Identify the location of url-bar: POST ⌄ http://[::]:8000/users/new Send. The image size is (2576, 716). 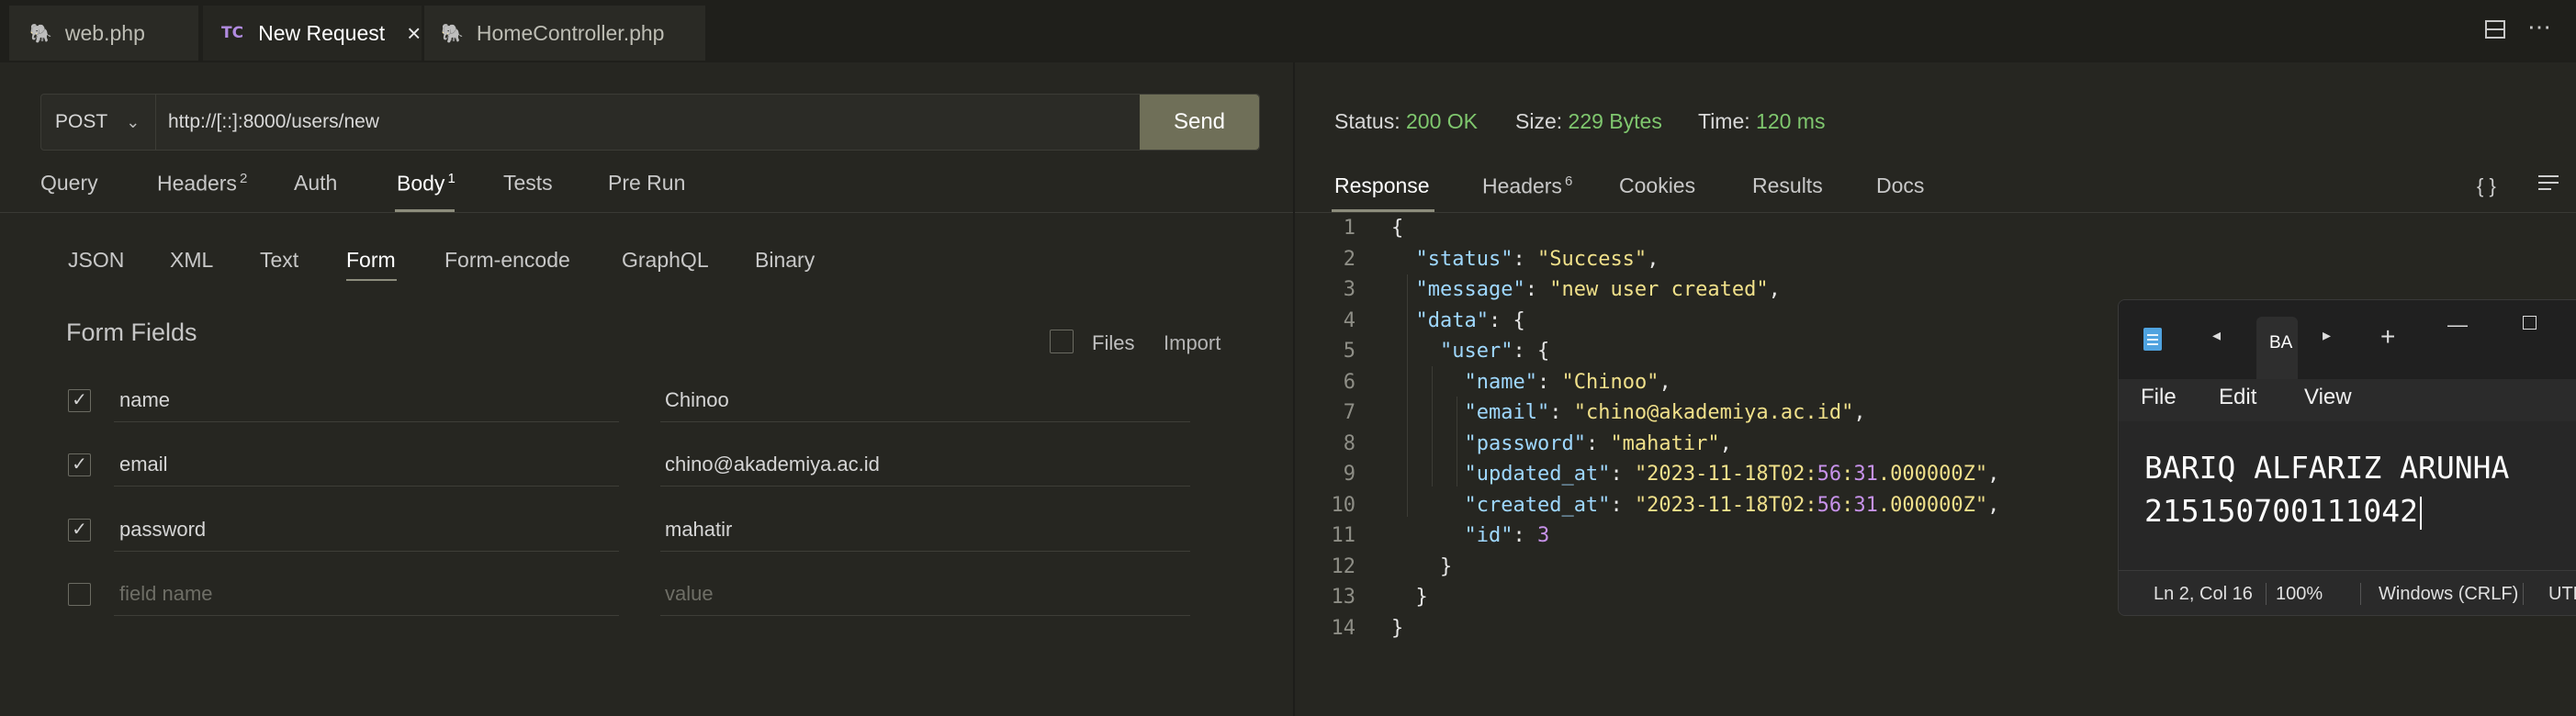
(650, 122).